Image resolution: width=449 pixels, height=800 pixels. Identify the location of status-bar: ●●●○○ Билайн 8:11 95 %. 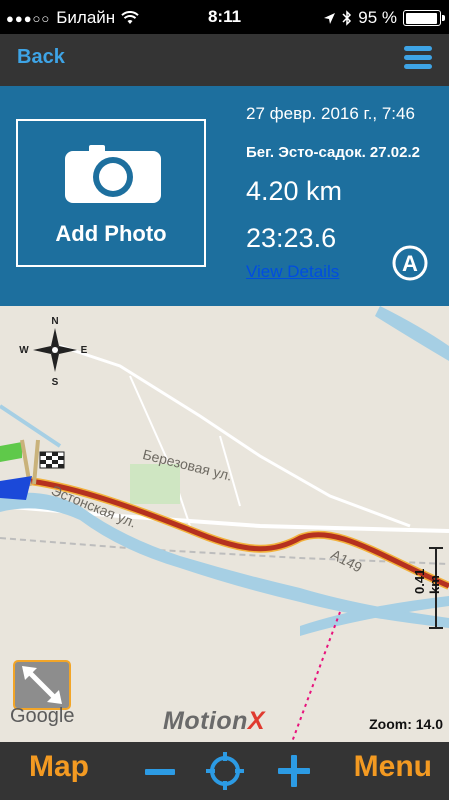
(224, 17).